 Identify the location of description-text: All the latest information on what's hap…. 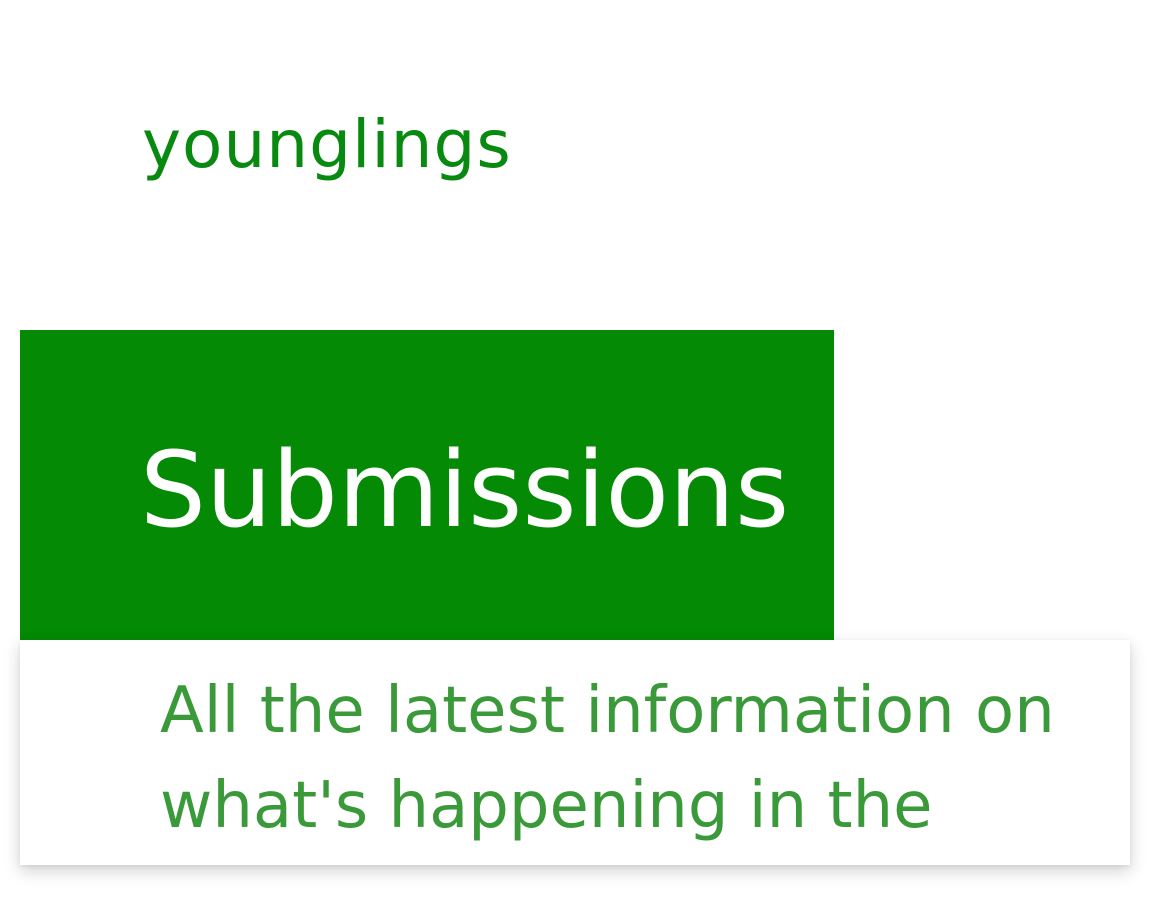
(607, 758).